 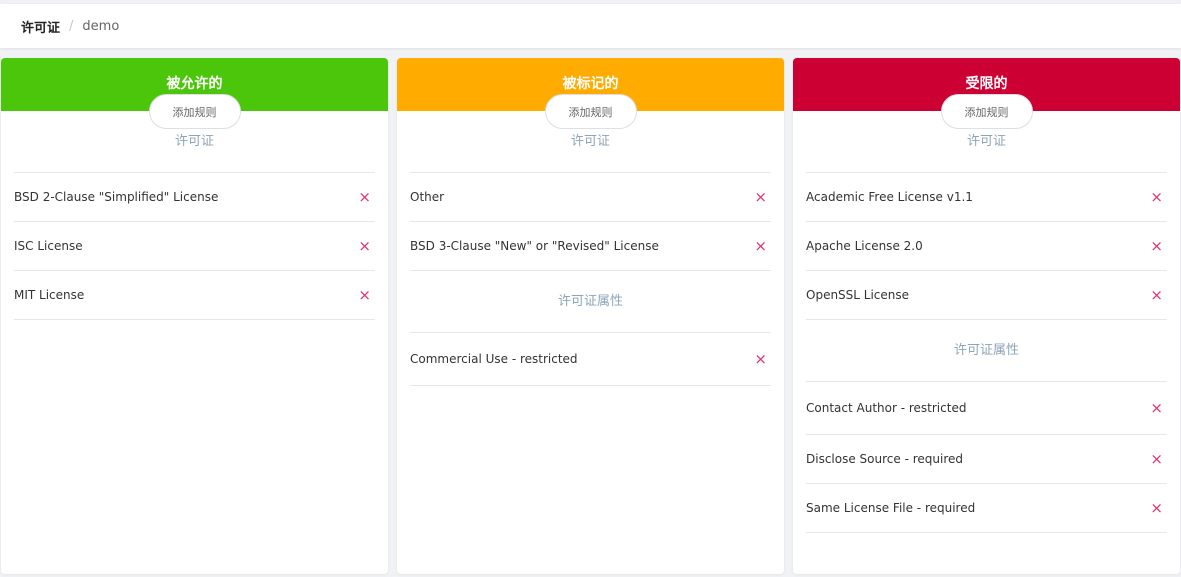 I want to click on license-name: MIT License, so click(x=49, y=295).